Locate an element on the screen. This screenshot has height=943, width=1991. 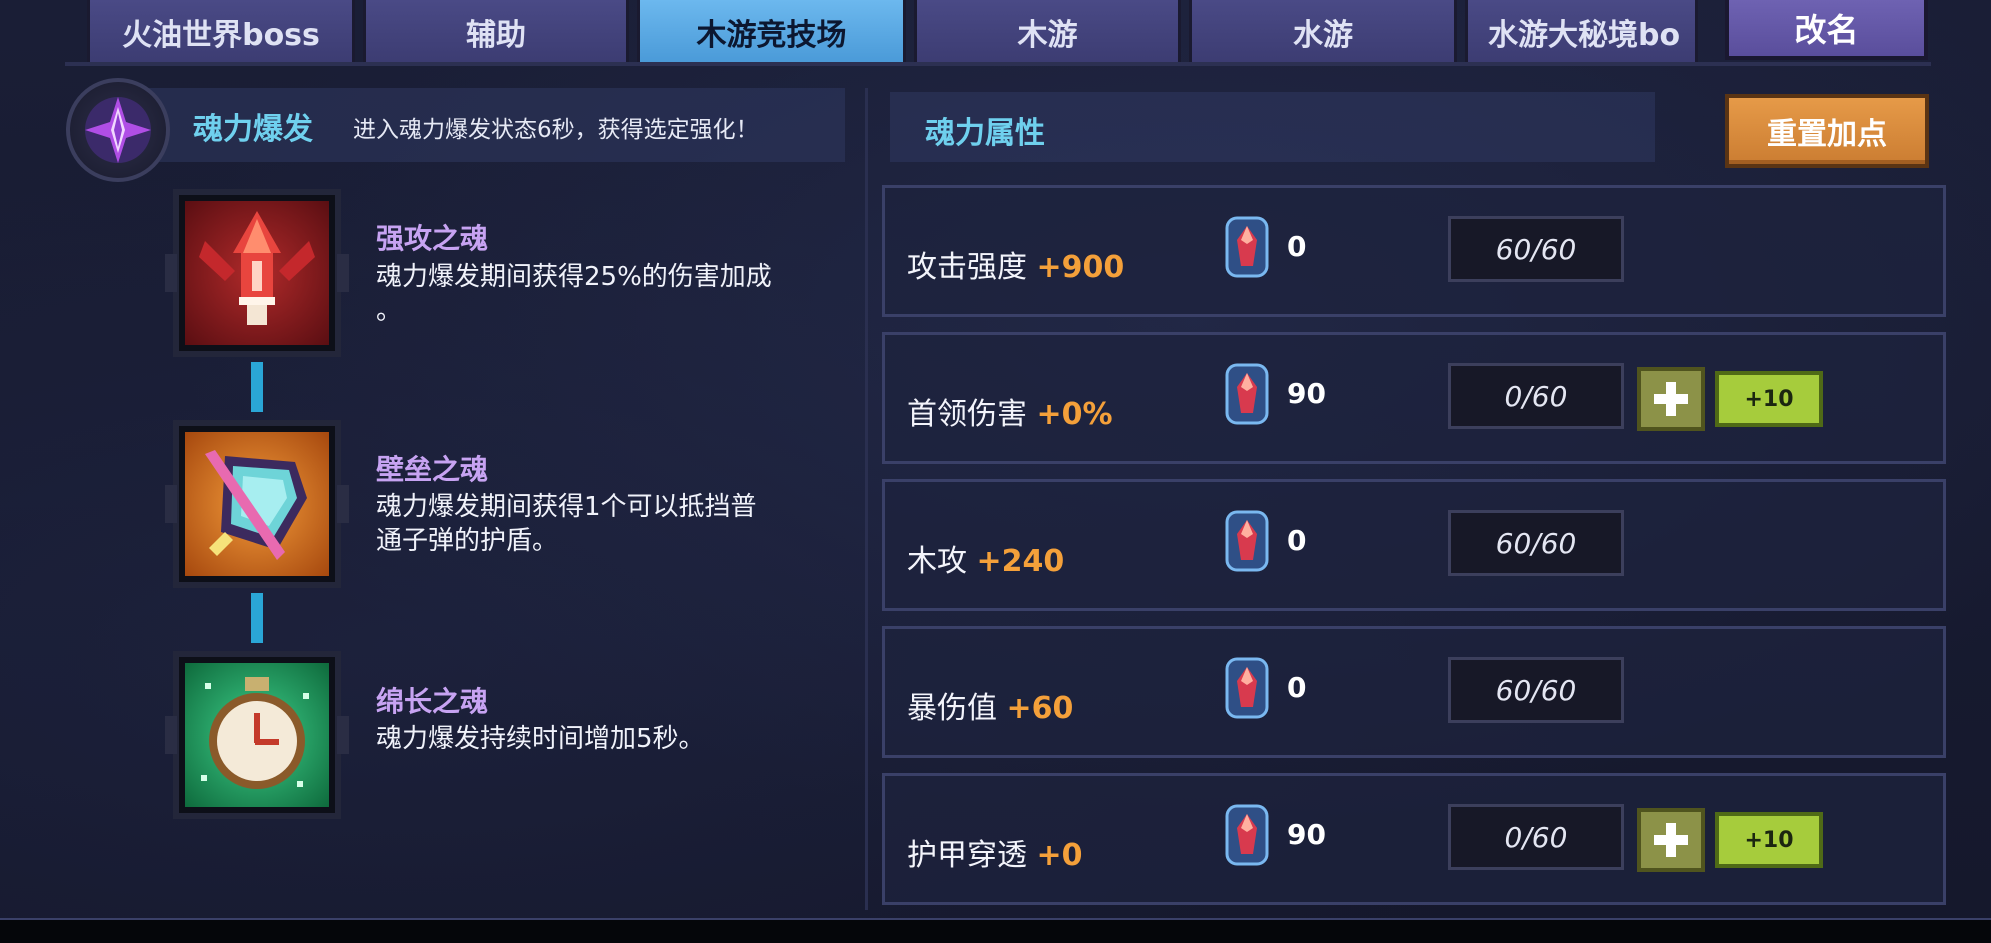
skill-description-strong-attack: 魂力爆发期间获得25%的伤害加成 。 is located at coordinates (616, 294).